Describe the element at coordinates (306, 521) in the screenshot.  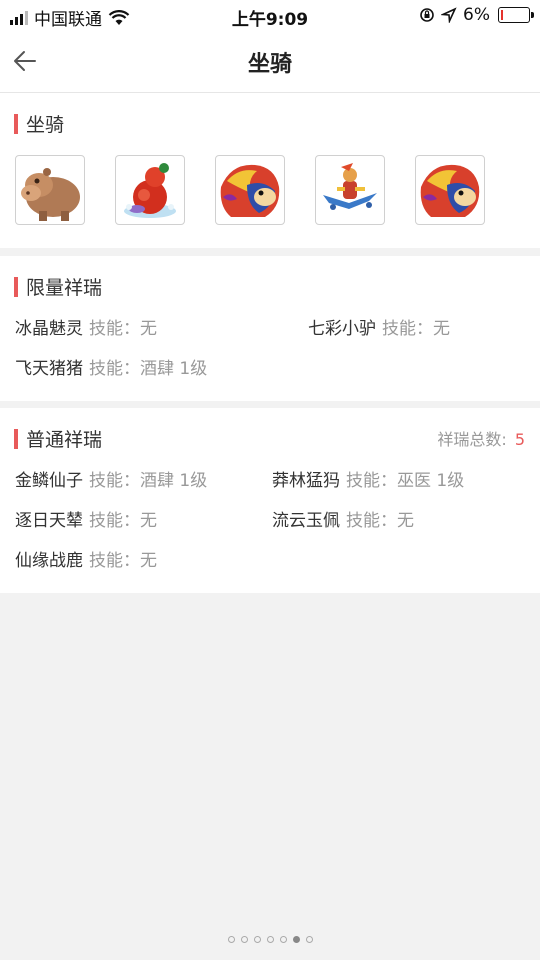
I see `item-name: 流云玉佩` at that location.